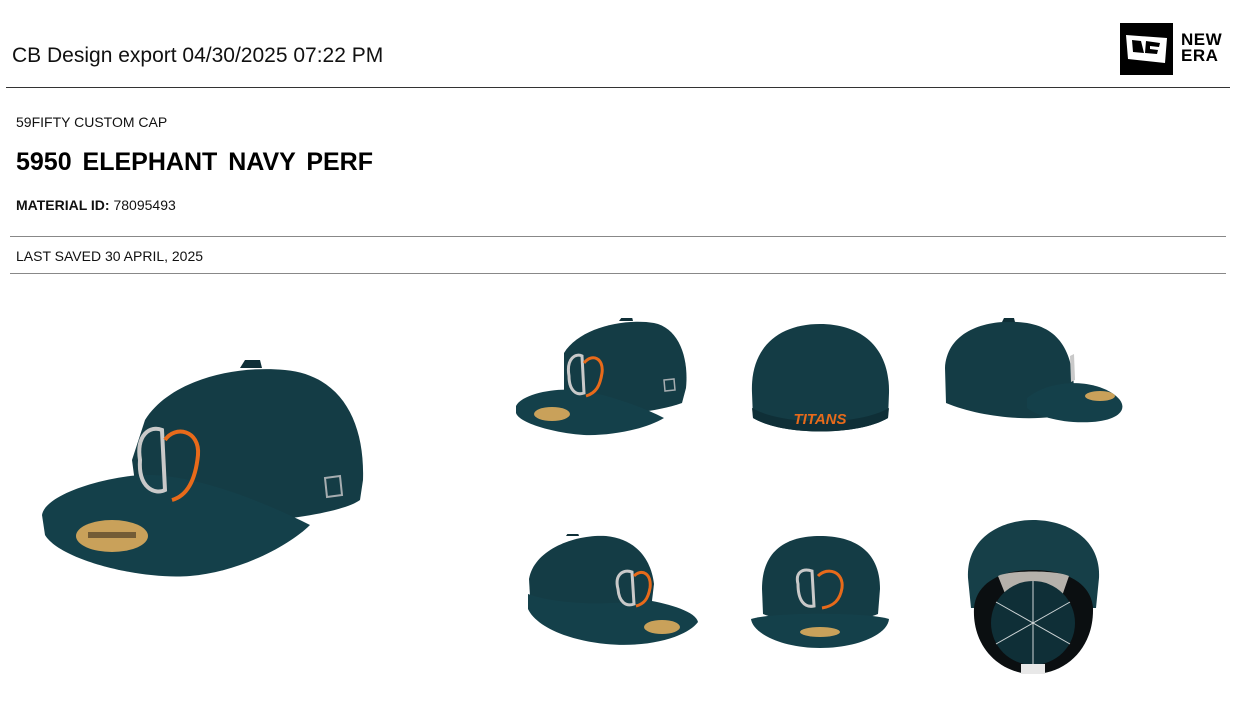 The width and height of the screenshot is (1237, 706). Describe the element at coordinates (1202, 47) in the screenshot. I see `new-era-wordmark: NEW ERA` at that location.